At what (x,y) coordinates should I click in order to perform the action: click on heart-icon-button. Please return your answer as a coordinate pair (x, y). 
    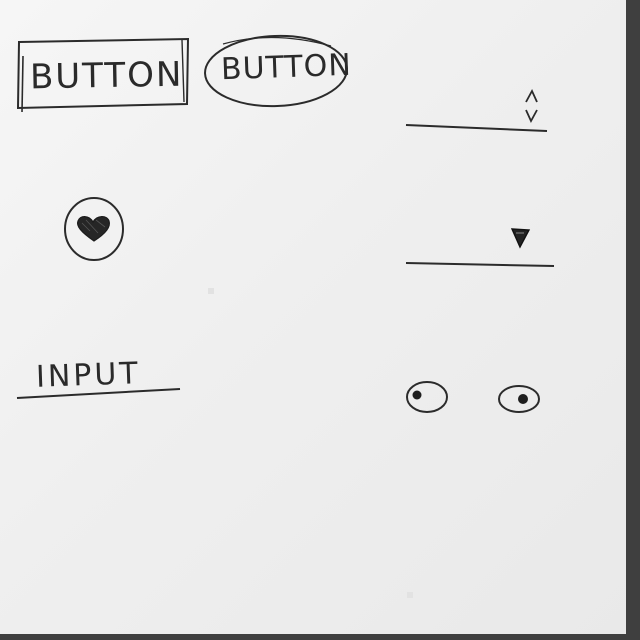
    Looking at the image, I should click on (95, 228).